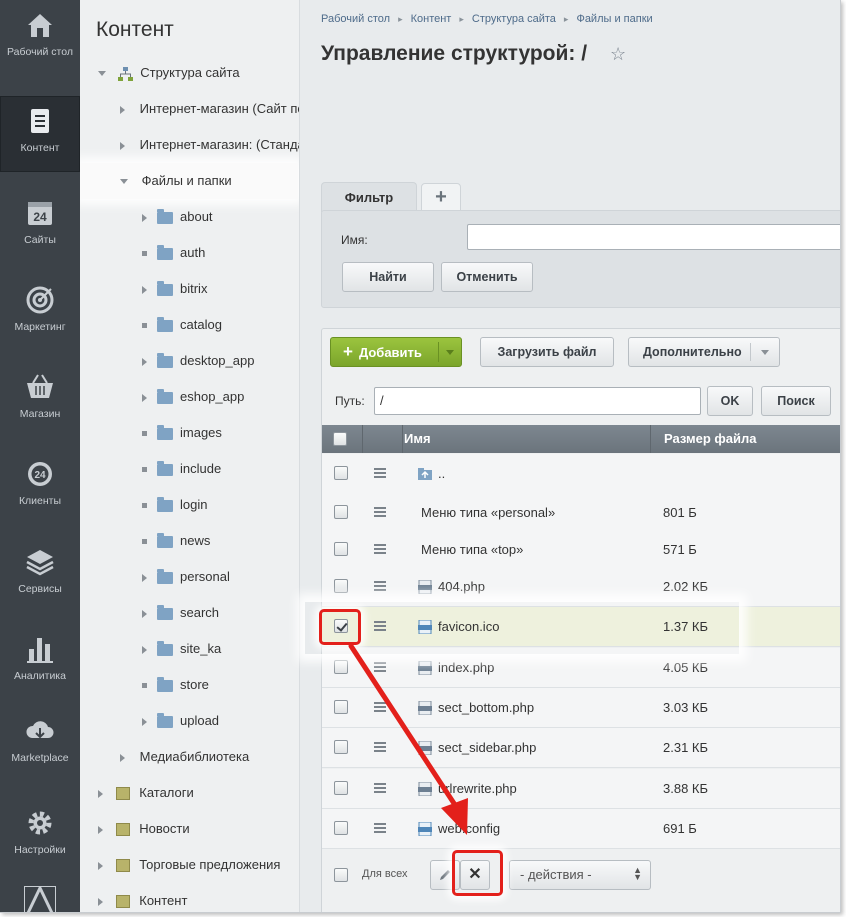 This screenshot has height=917, width=846. What do you see at coordinates (169, 73) in the screenshot?
I see `tree-node-site-structure: Структура сайта` at bounding box center [169, 73].